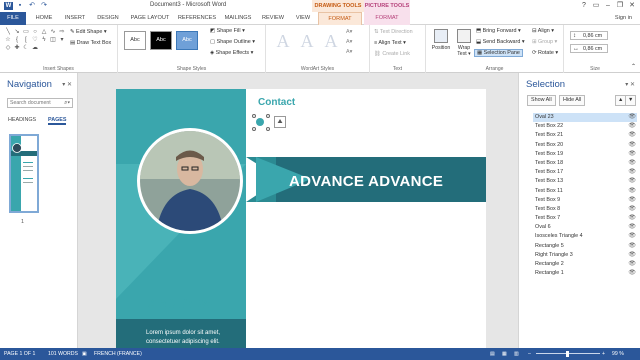  What do you see at coordinates (283, 41) in the screenshot?
I see `wordart-style-1: A` at bounding box center [283, 41].